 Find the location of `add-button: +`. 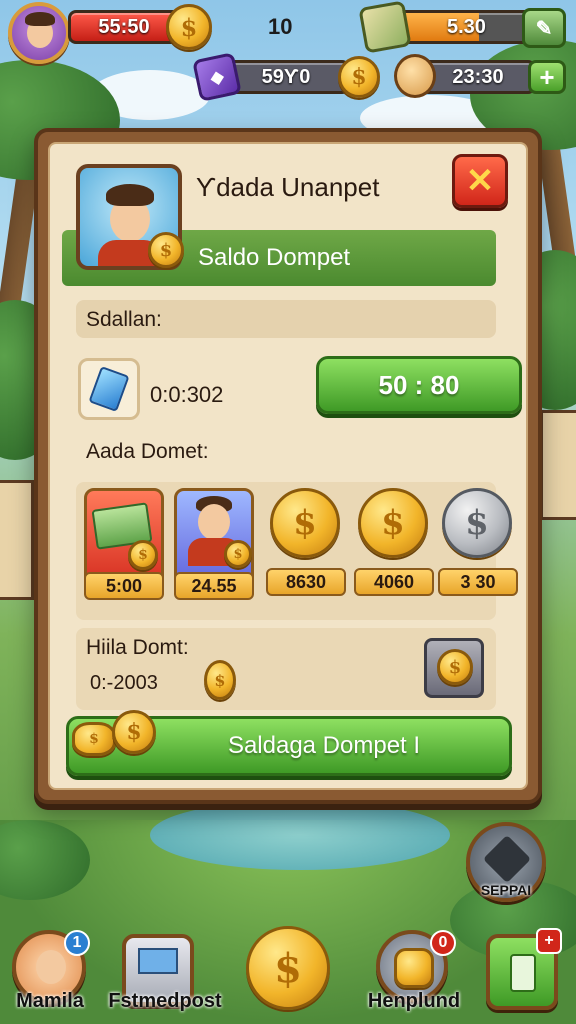

add-button: + is located at coordinates (547, 77).